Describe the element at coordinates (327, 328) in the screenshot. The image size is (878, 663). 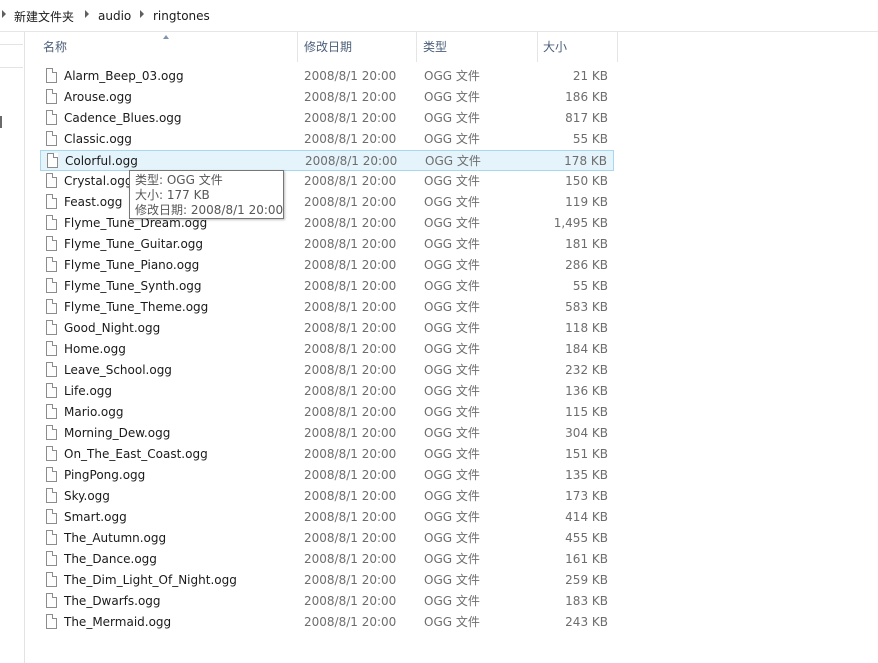
I see `file-row: Good_Night.ogg 2008/8/1 20:00 OGG 文件 118 KB` at that location.